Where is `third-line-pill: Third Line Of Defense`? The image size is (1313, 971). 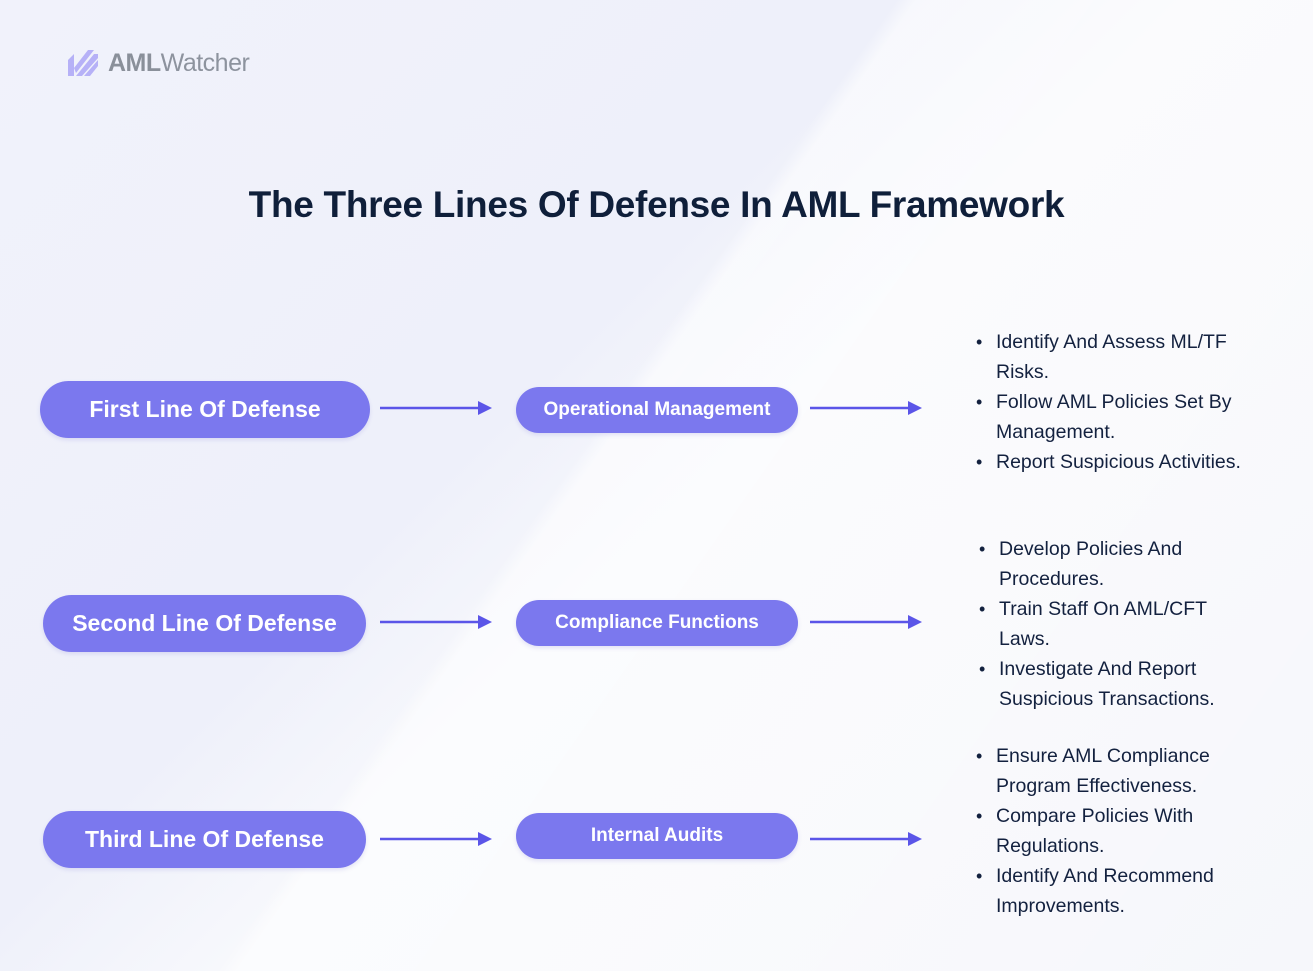
third-line-pill: Third Line Of Defense is located at coordinates (204, 839).